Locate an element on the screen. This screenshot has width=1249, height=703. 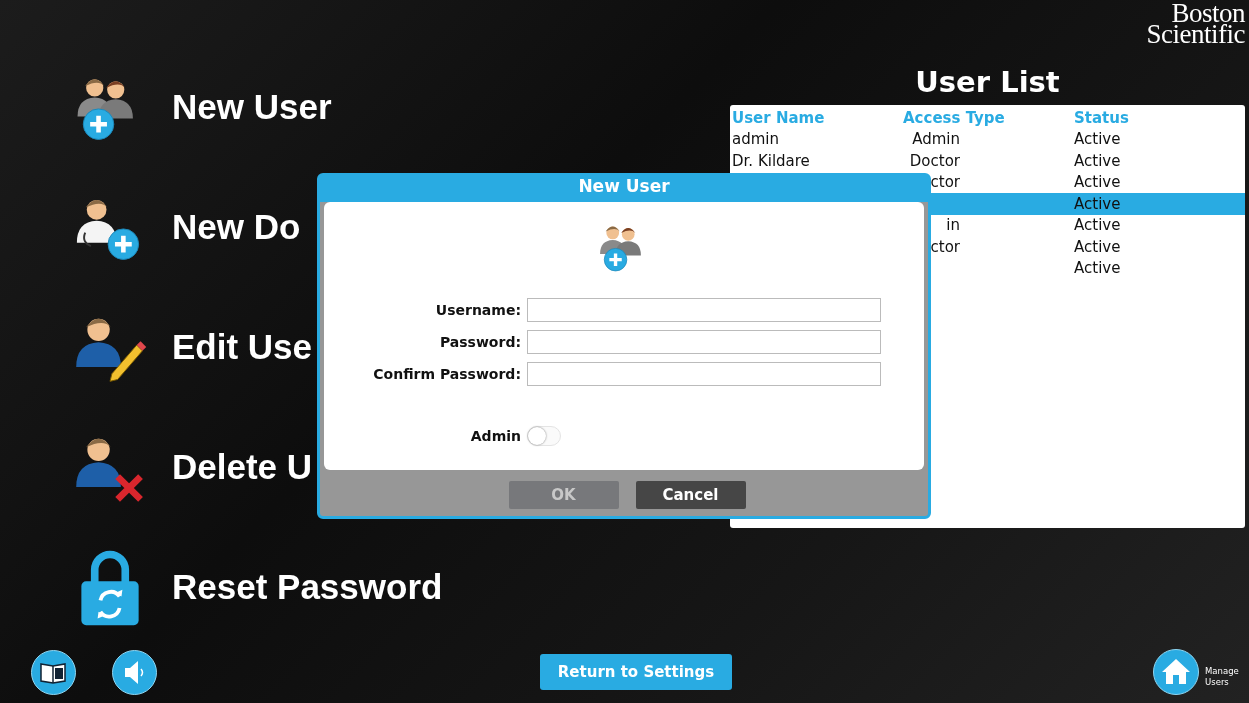
admin-toggle is located at coordinates (544, 436).